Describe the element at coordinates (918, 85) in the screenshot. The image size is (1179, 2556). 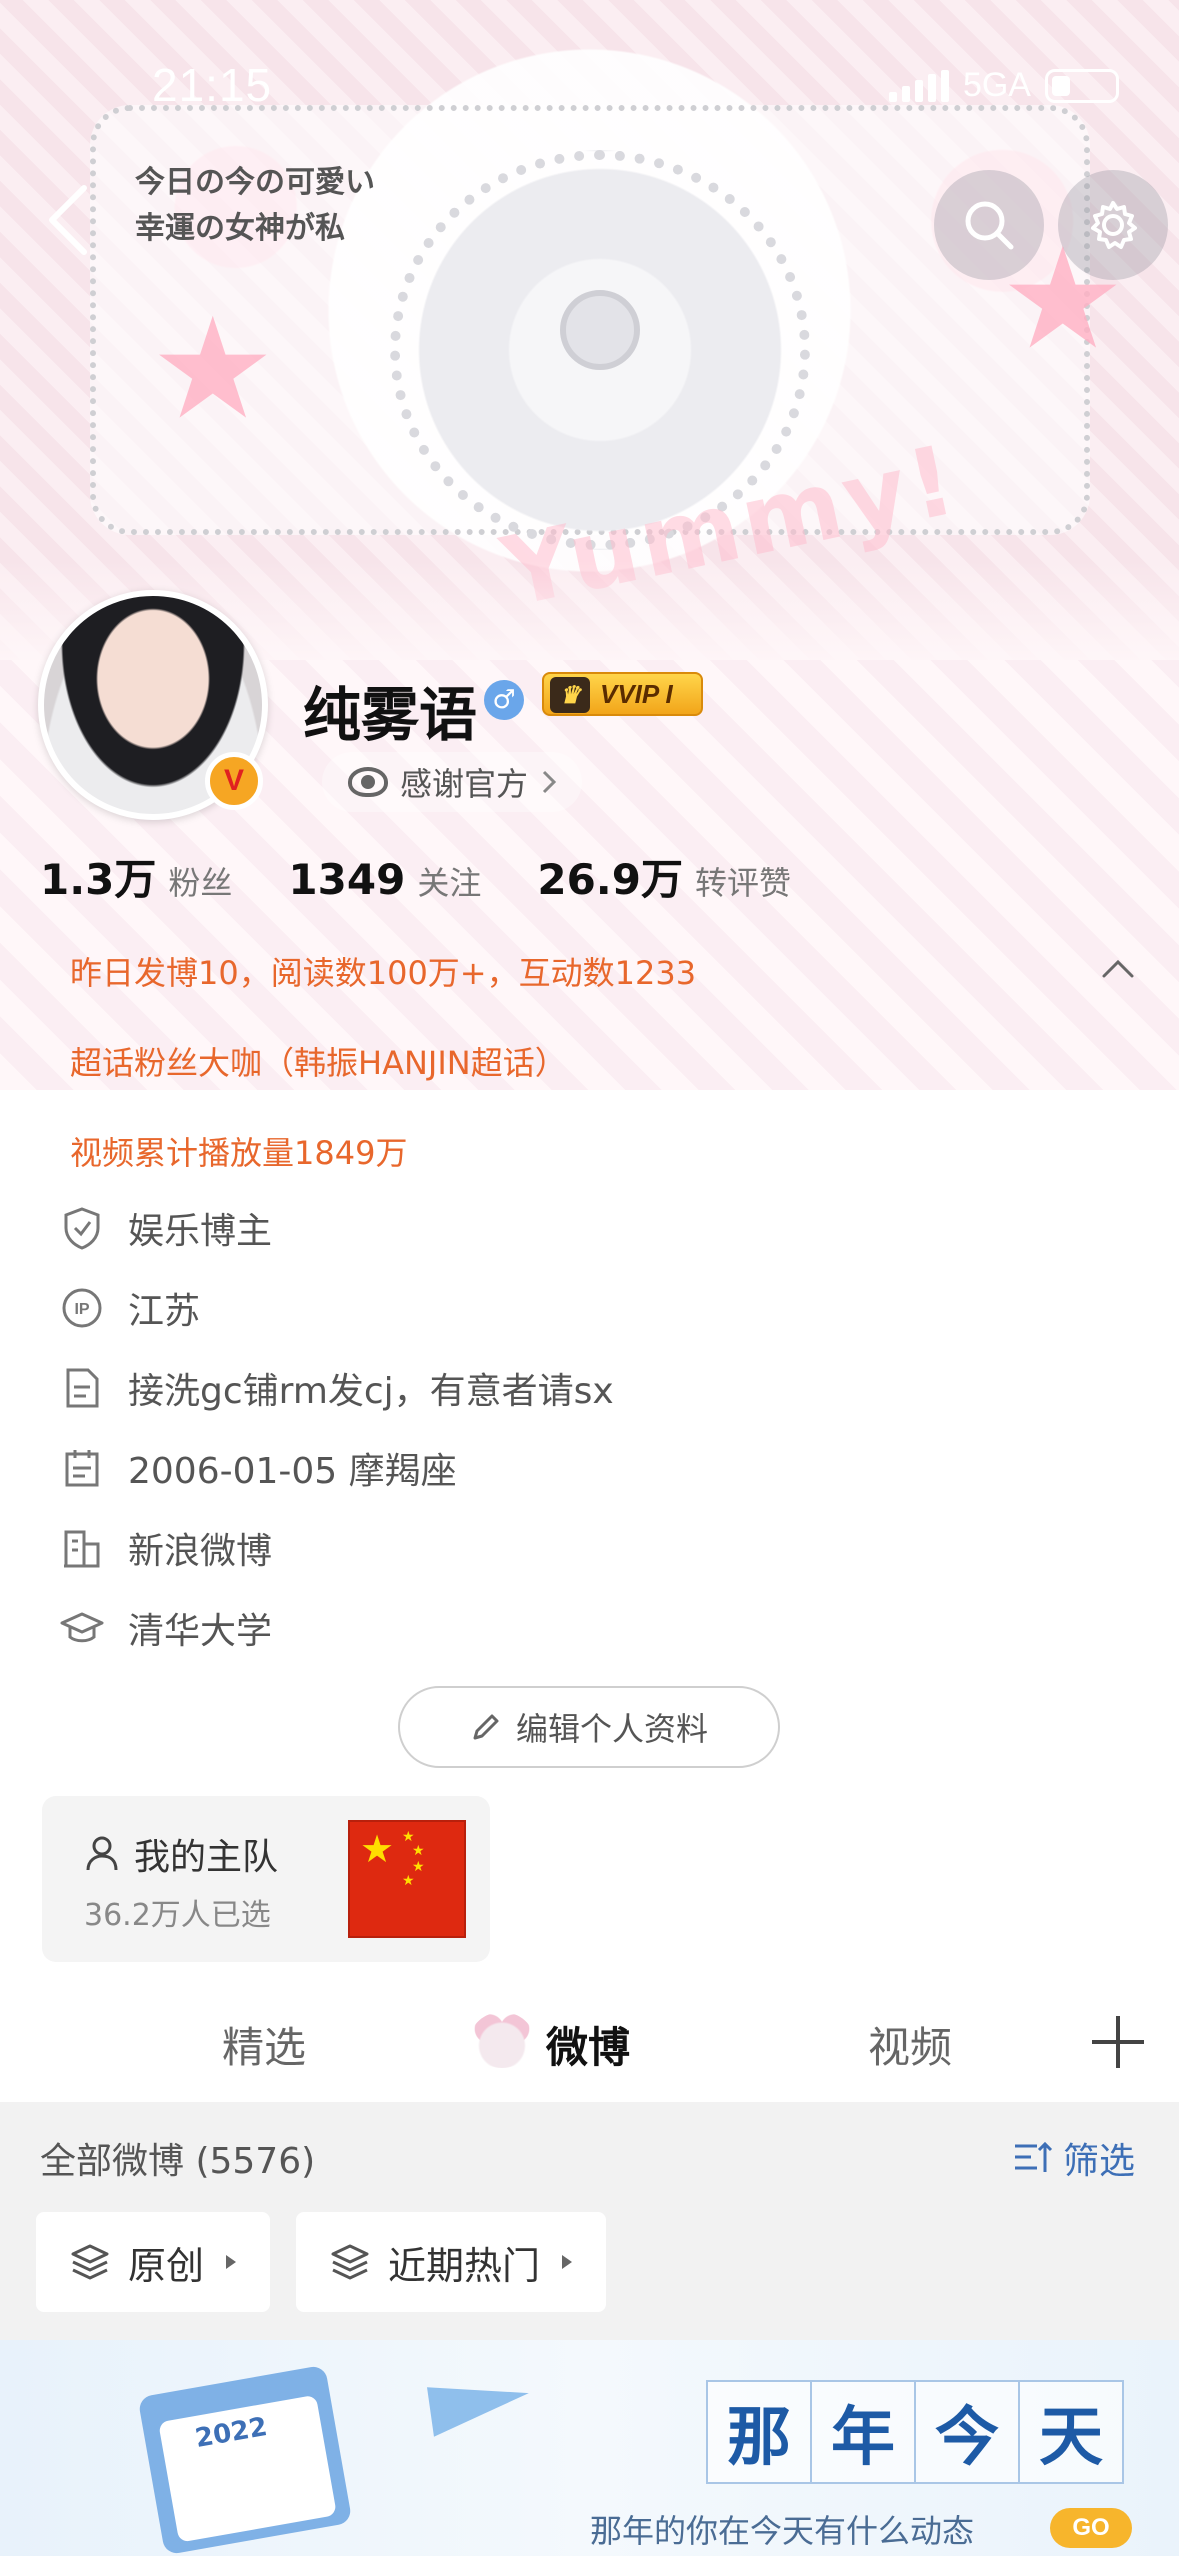
I see `signal-icon` at that location.